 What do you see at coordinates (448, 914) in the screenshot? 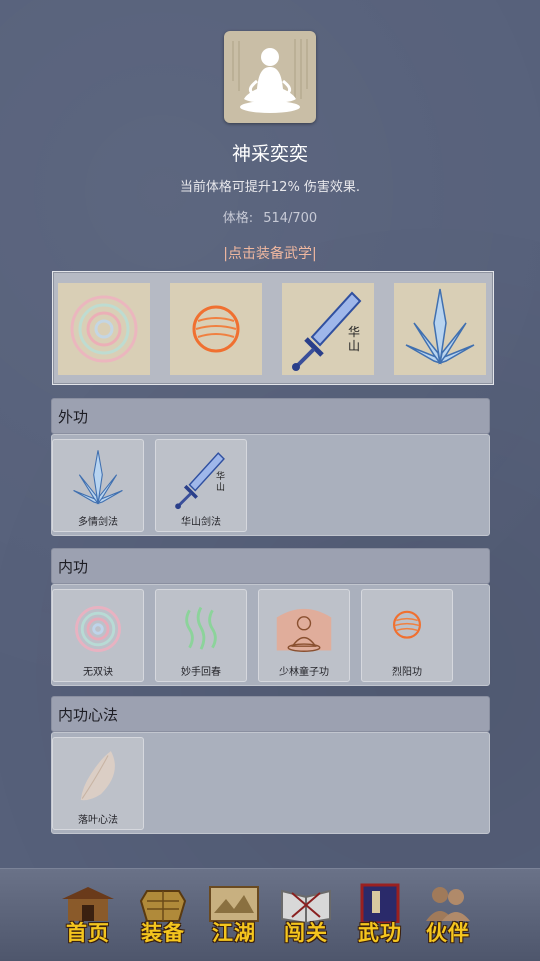
I see `tab-companions: 伙伴` at bounding box center [448, 914].